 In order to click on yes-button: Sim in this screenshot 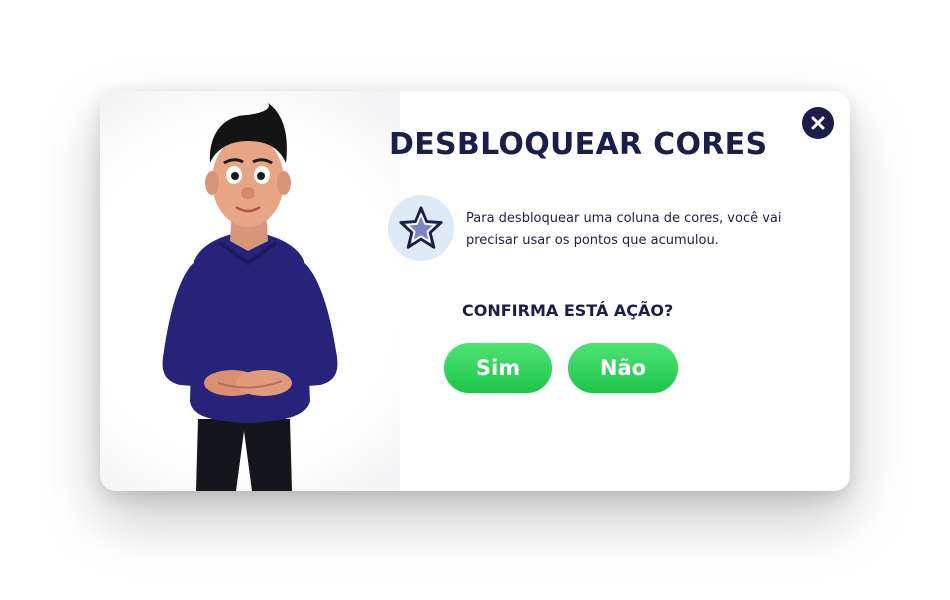, I will do `click(498, 368)`.